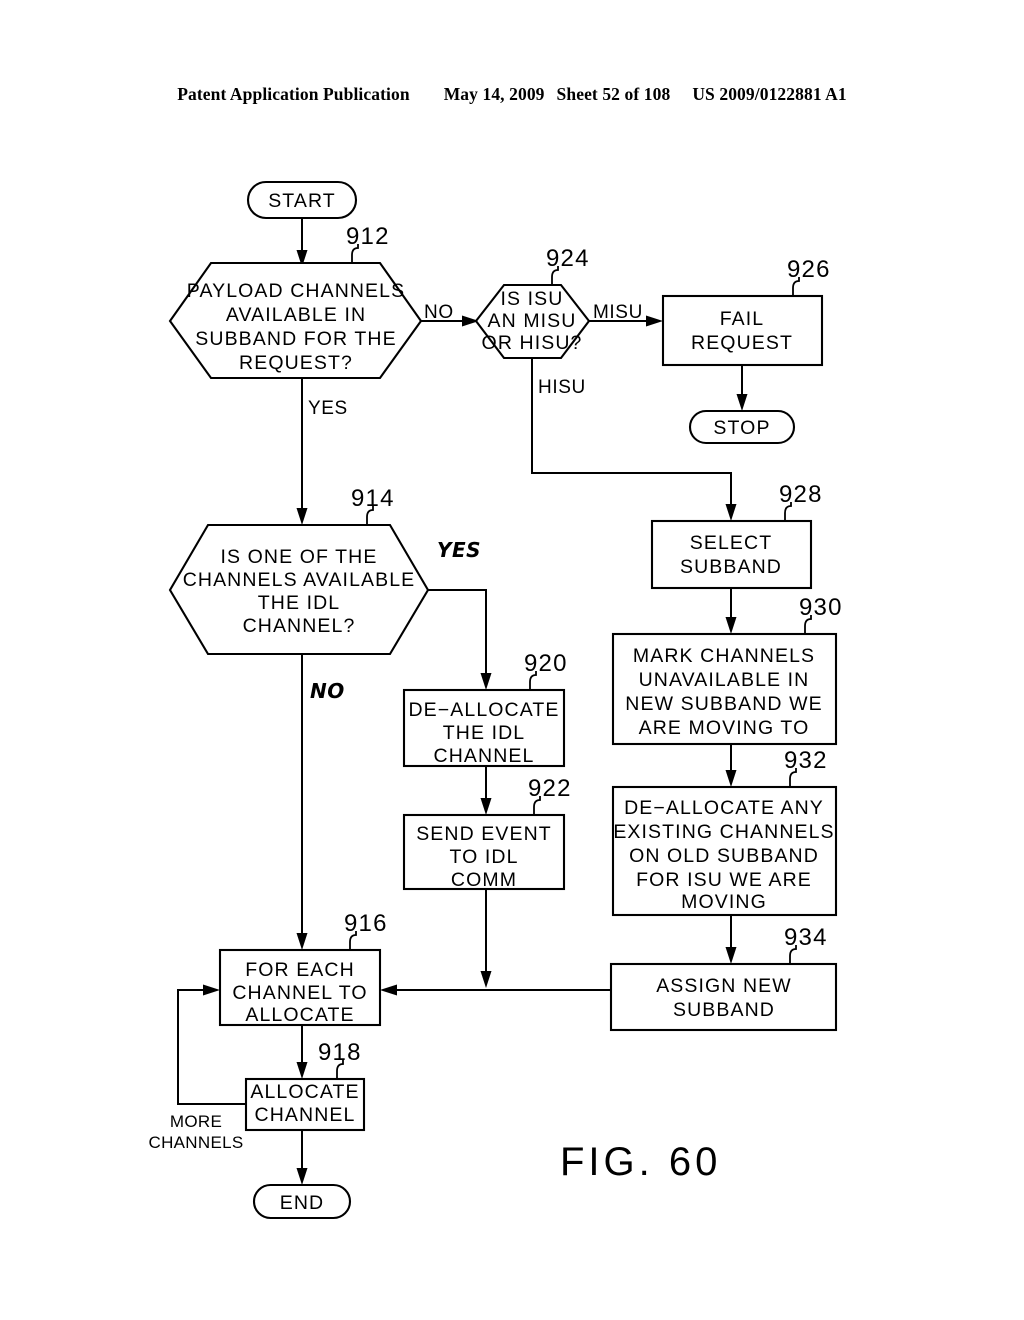  I want to click on node-924: IS ISU AN MISU OR HISU?, so click(532, 321).